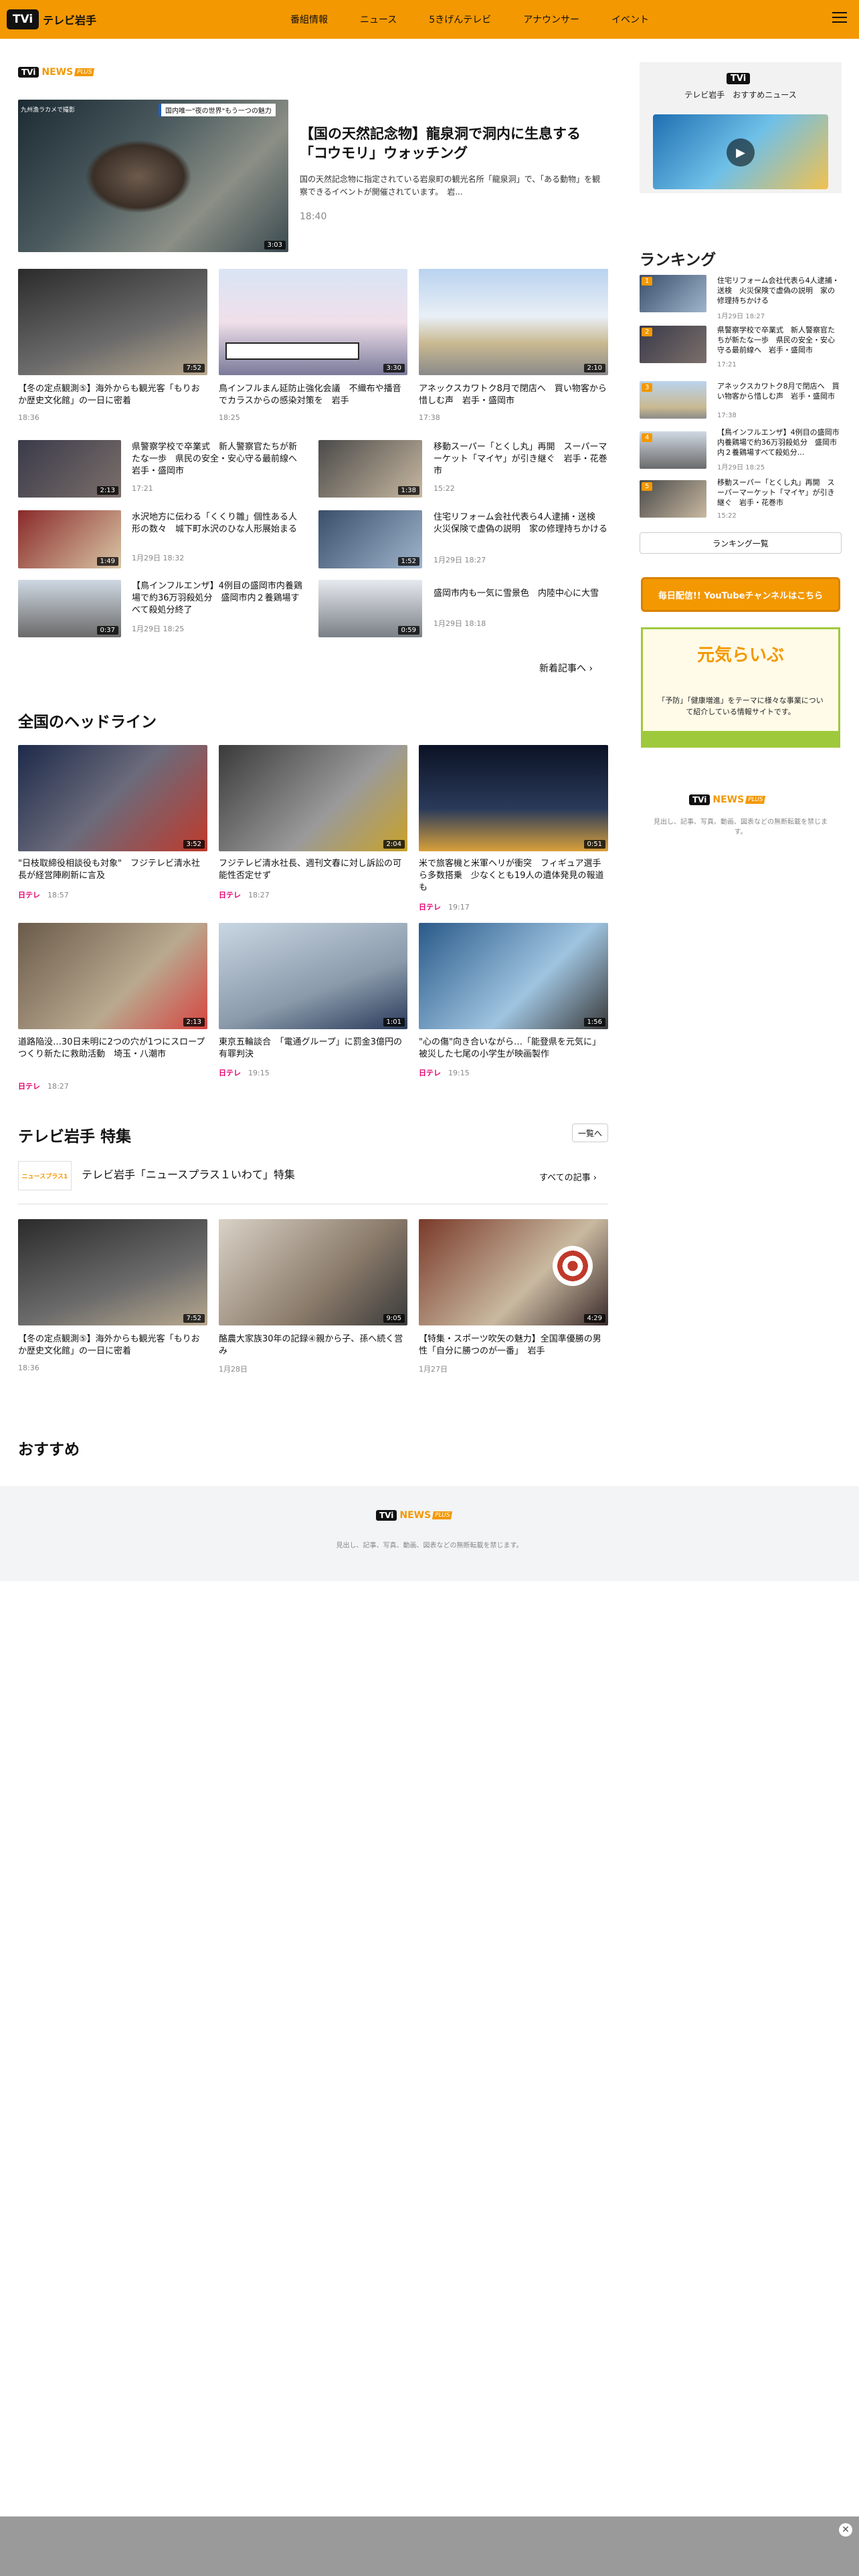 This screenshot has width=859, height=2576. What do you see at coordinates (107, 491) in the screenshot?
I see `video-duration: 2:13` at bounding box center [107, 491].